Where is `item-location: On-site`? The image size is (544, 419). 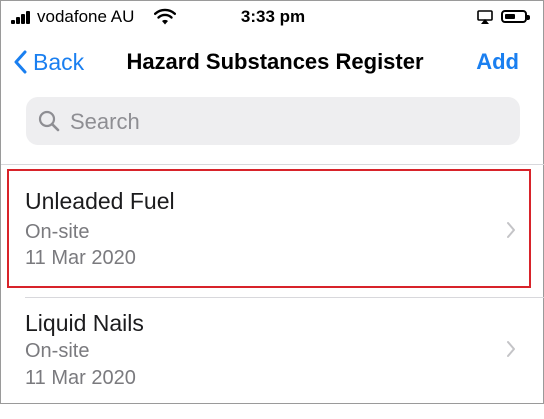 item-location: On-site is located at coordinates (57, 351).